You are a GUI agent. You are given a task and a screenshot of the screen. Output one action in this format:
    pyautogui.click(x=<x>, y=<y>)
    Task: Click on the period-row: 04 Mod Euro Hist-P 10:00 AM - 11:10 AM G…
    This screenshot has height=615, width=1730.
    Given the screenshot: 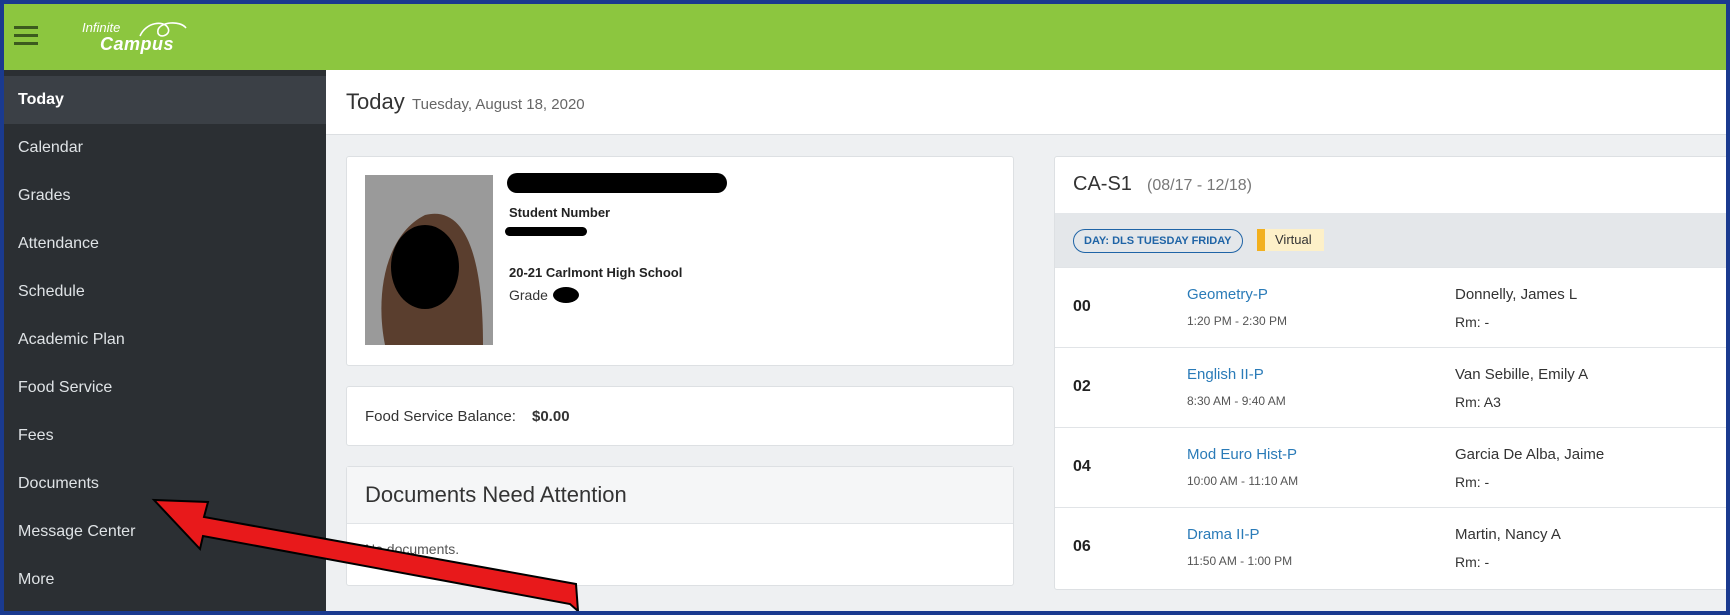 What is the action you would take?
    pyautogui.click(x=1390, y=467)
    